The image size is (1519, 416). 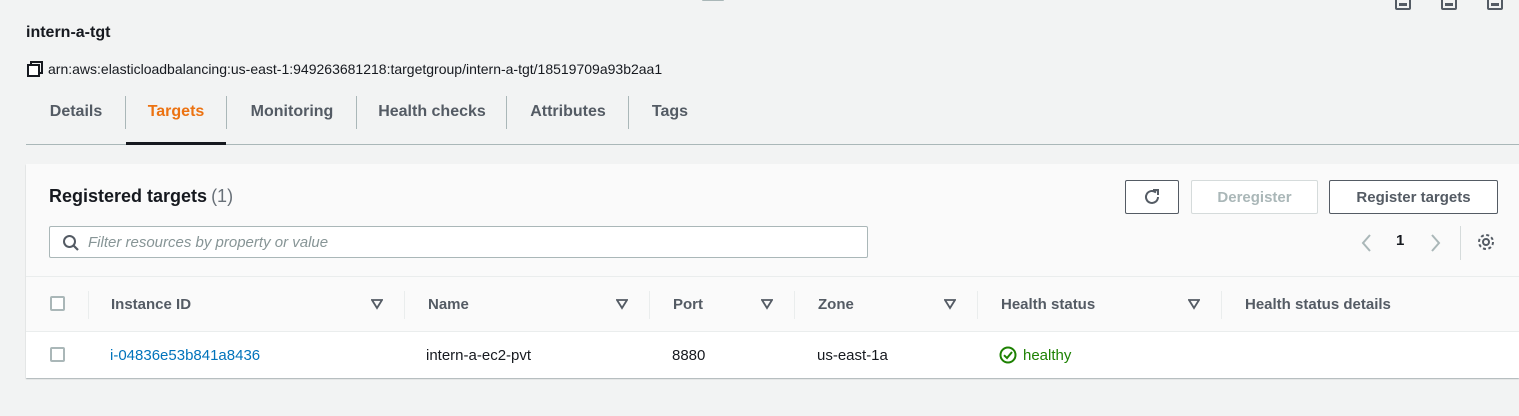 What do you see at coordinates (1486, 242) in the screenshot?
I see `gear-icon` at bounding box center [1486, 242].